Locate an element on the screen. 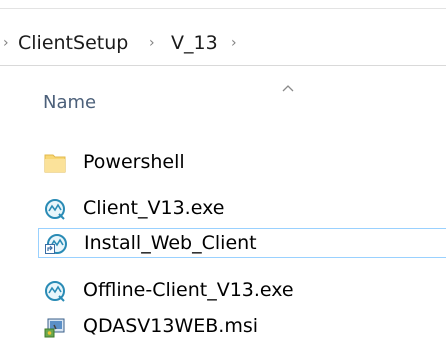 This screenshot has width=446, height=347. file-row-offline-client-v13-exe: Offline-Client_V13.exe is located at coordinates (242, 291).